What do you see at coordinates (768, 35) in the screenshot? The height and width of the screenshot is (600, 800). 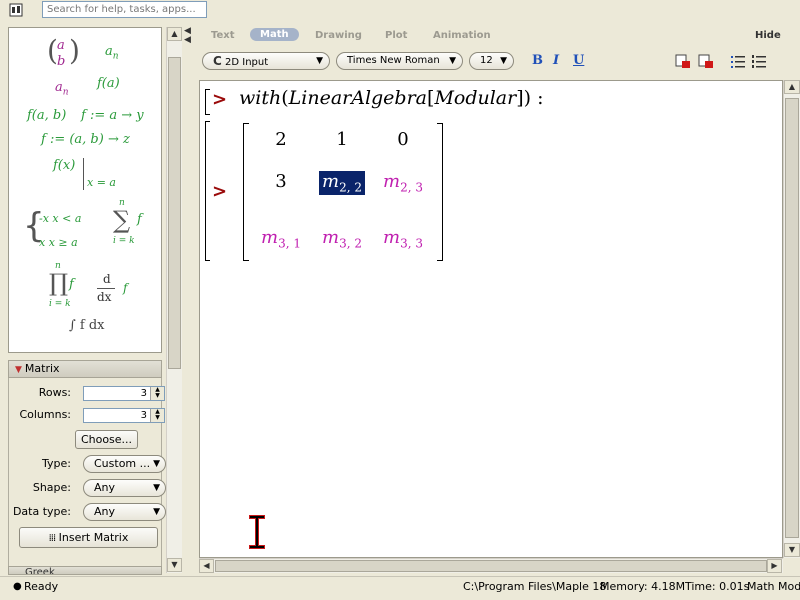 I see `hide-button: Hide` at bounding box center [768, 35].